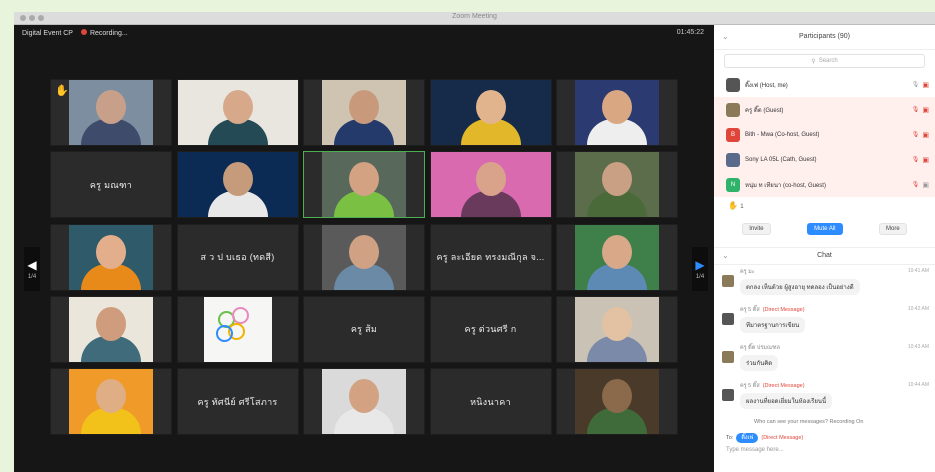  Describe the element at coordinates (700, 269) in the screenshot. I see `next-page-button: ▶ 1/4` at that location.